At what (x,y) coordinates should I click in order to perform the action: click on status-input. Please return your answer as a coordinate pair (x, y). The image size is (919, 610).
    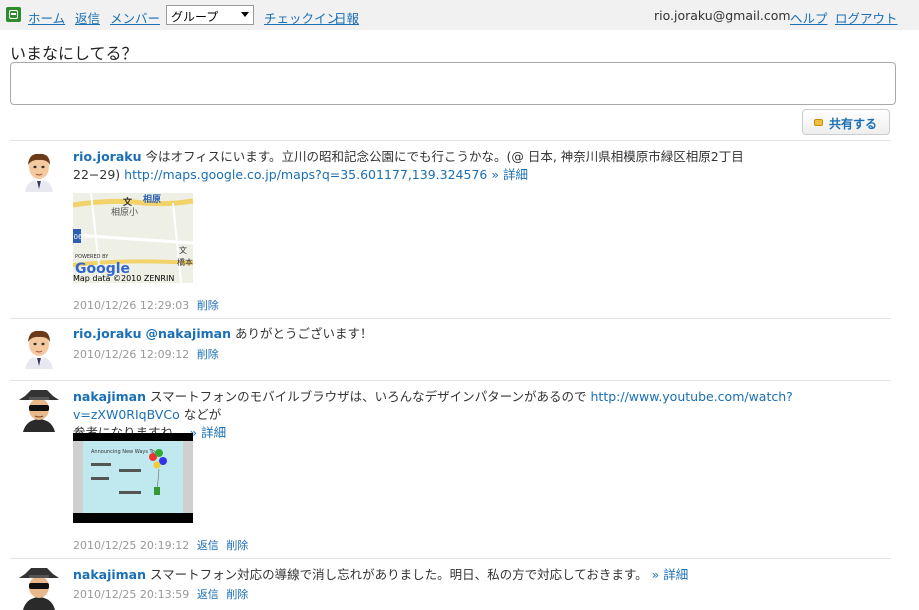
    Looking at the image, I should click on (453, 83).